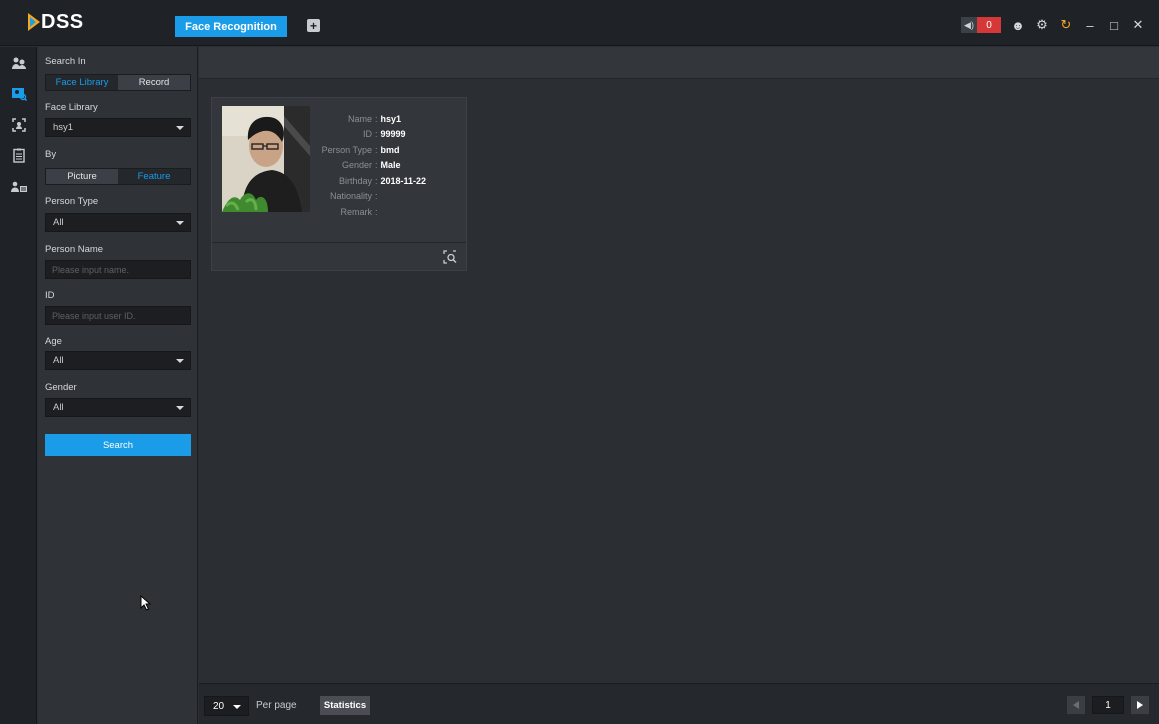 The image size is (1159, 724). I want to click on results-toolbar, so click(679, 63).